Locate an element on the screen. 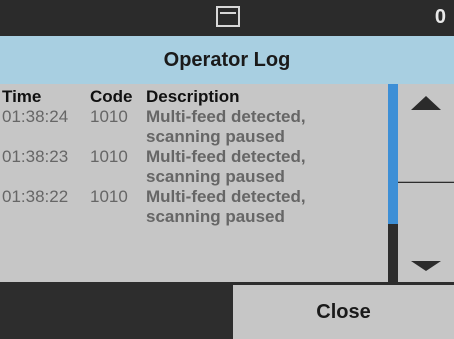 This screenshot has width=454, height=339. log-entry-time: 01:38:24 is located at coordinates (35, 116).